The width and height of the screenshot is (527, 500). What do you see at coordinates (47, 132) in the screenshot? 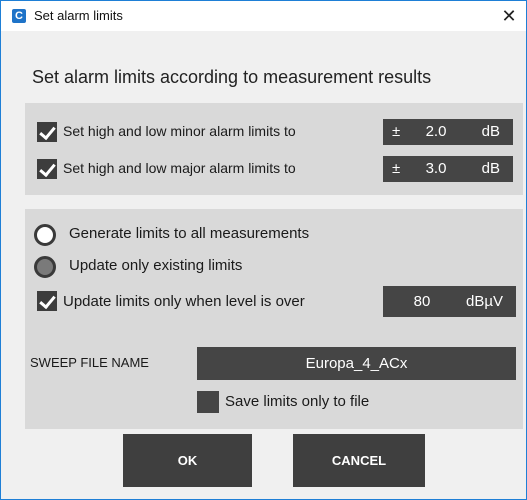
I see `minor-limits-checkbox` at bounding box center [47, 132].